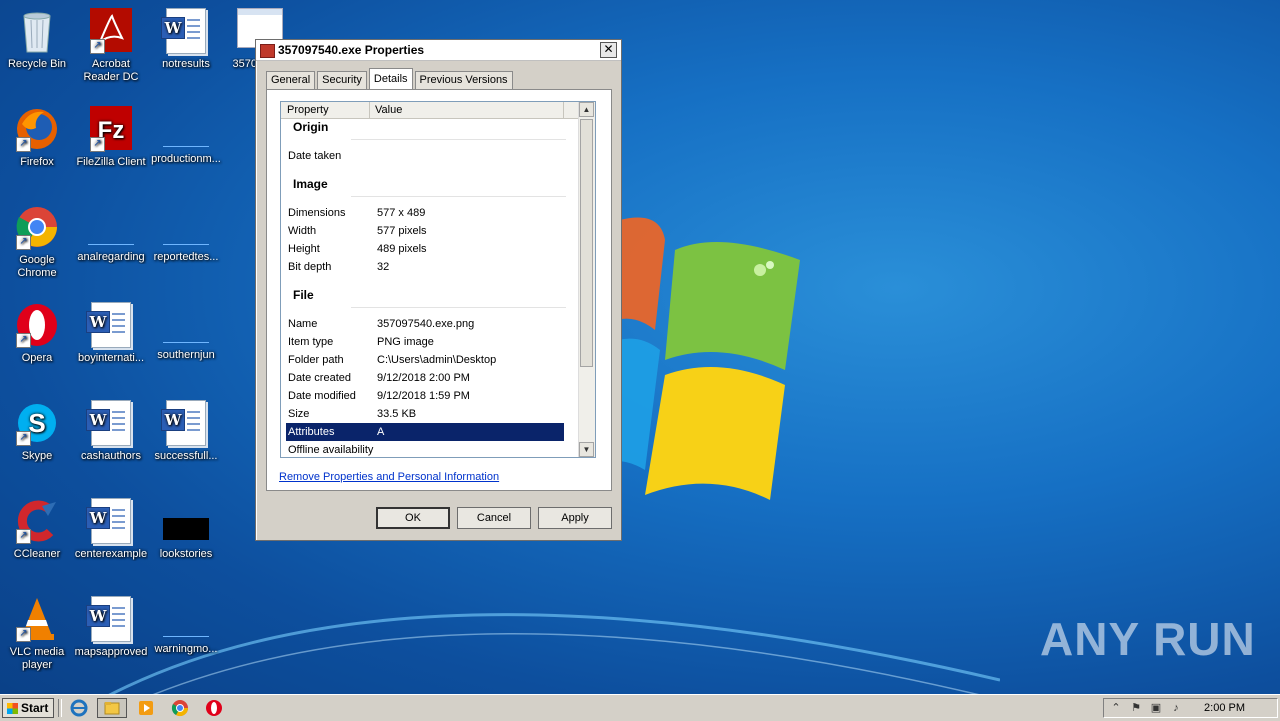 Image resolution: width=1280 pixels, height=721 pixels. Describe the element at coordinates (425, 267) in the screenshot. I see `row-bit-depth: Bit depth 32` at that location.